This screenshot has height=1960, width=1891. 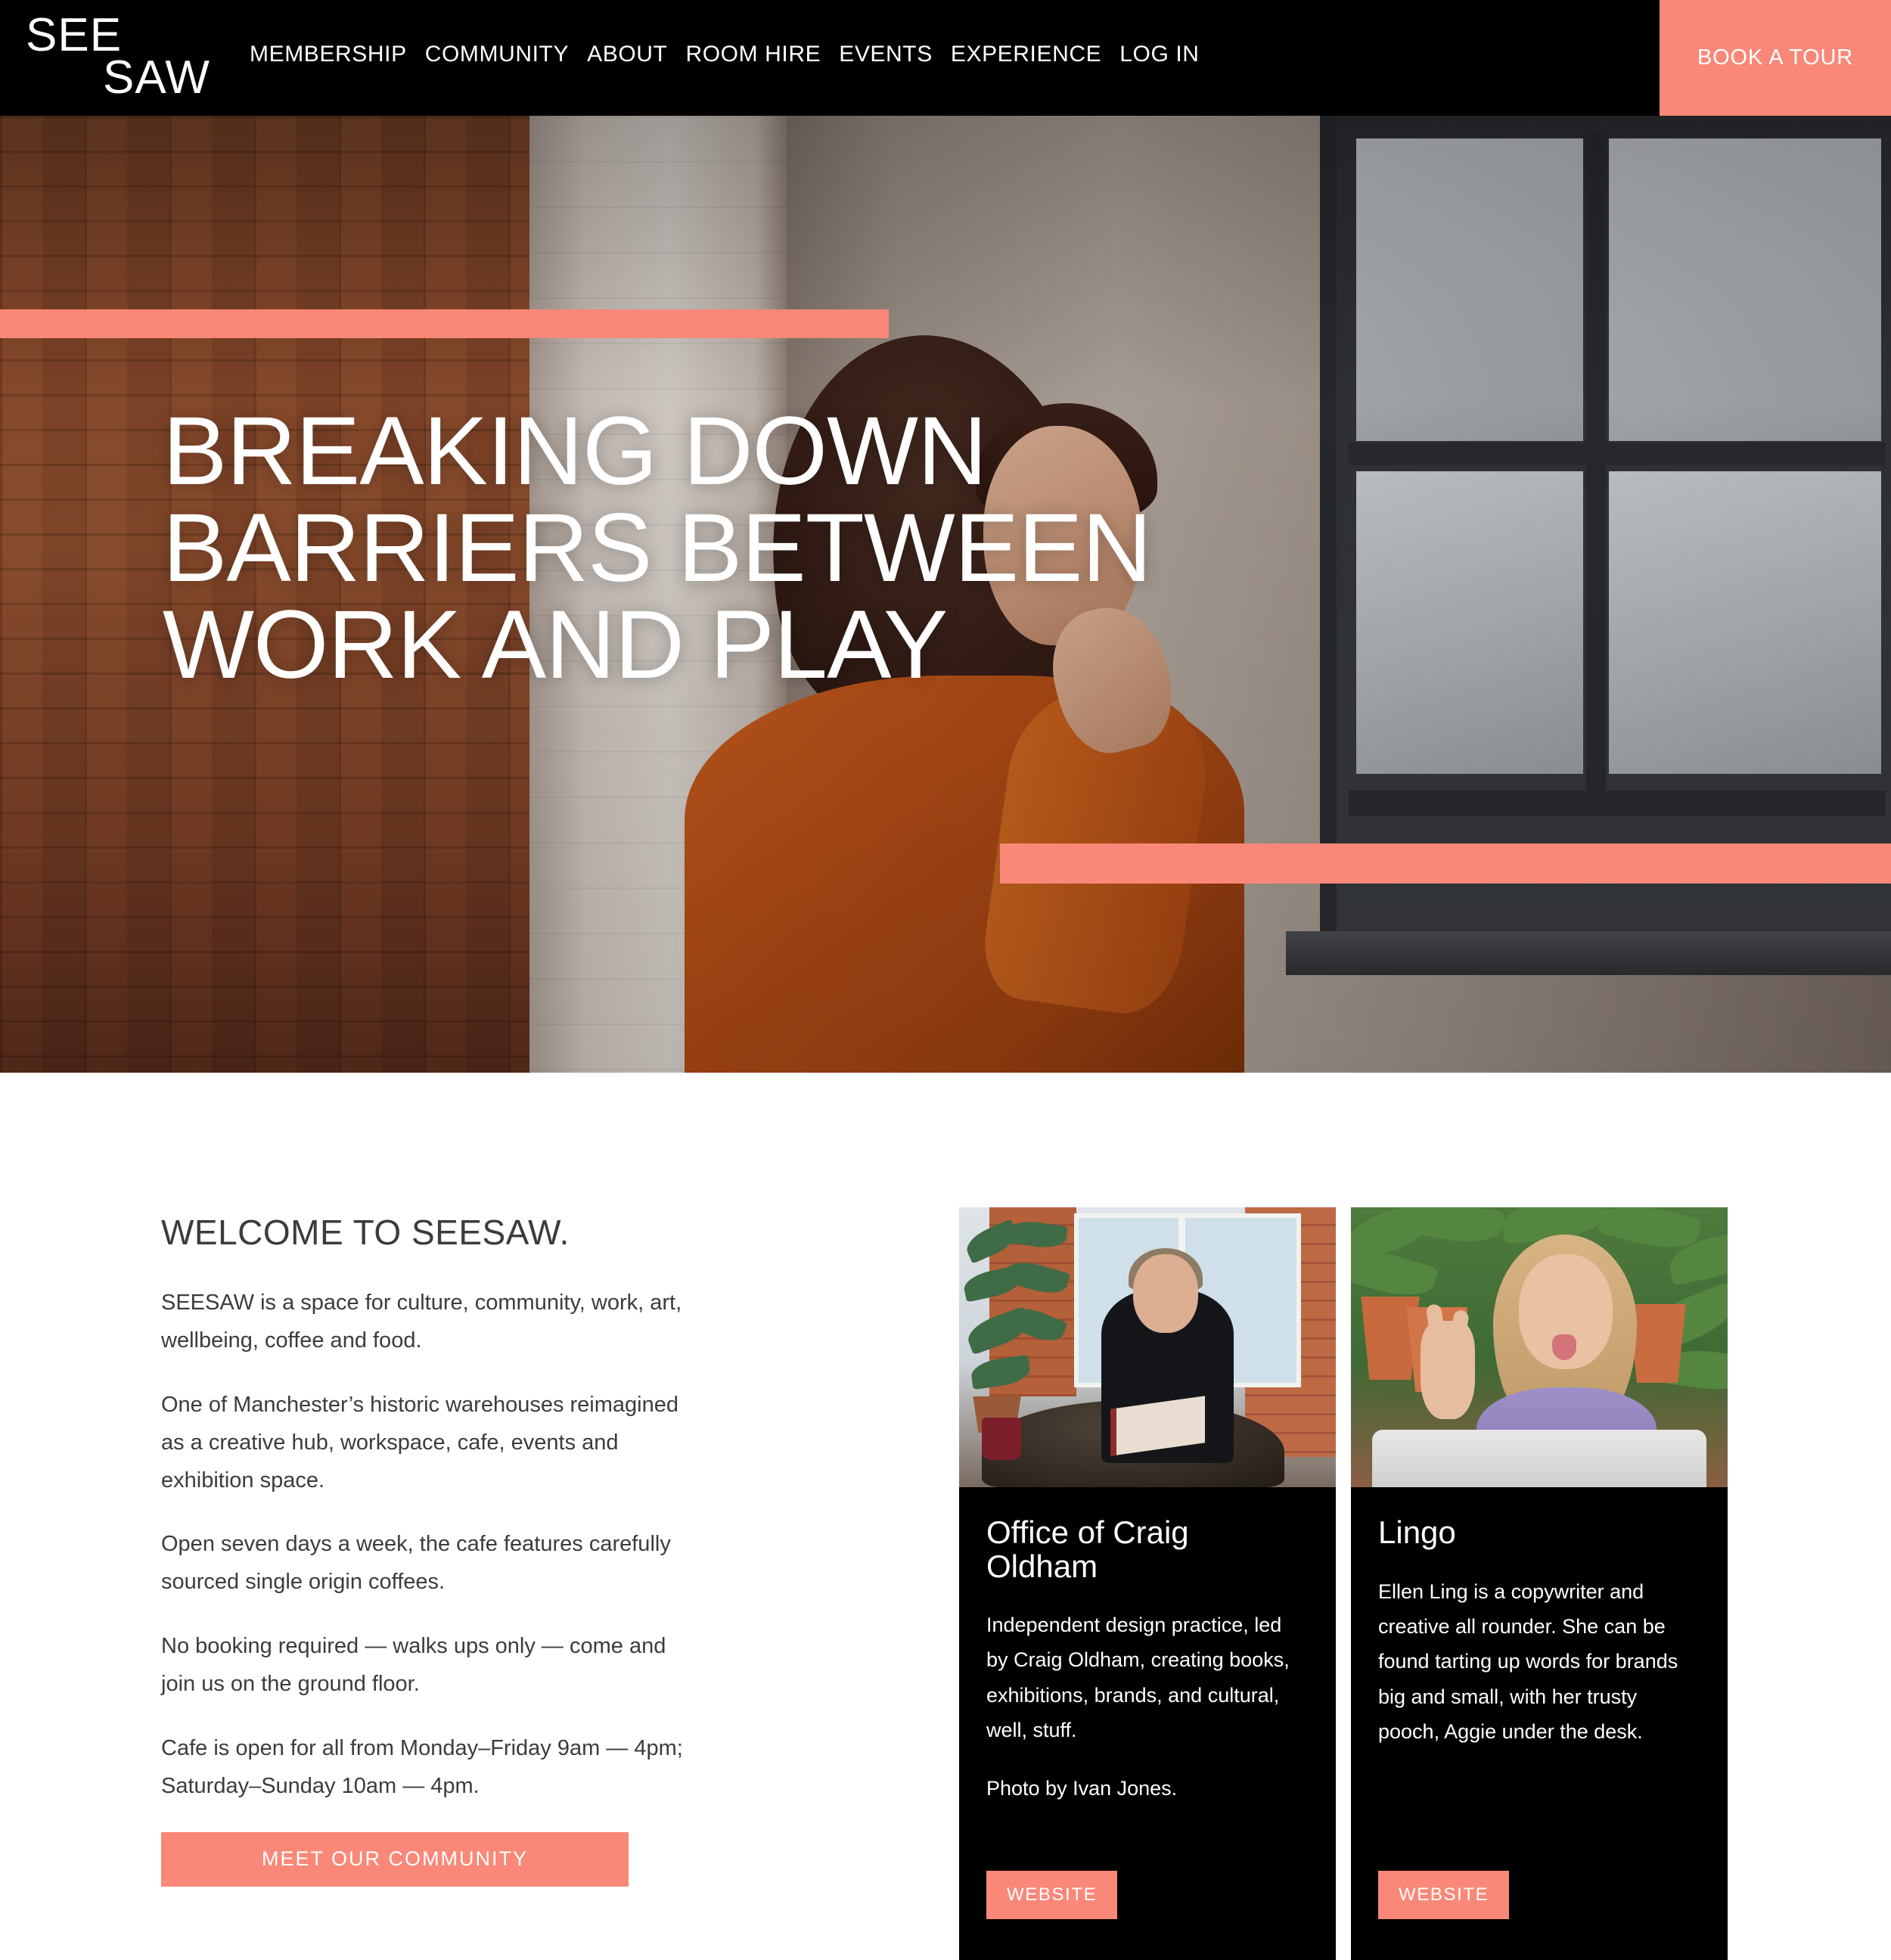 I want to click on card-photo-office-of-craig-oldham, so click(x=1147, y=1347).